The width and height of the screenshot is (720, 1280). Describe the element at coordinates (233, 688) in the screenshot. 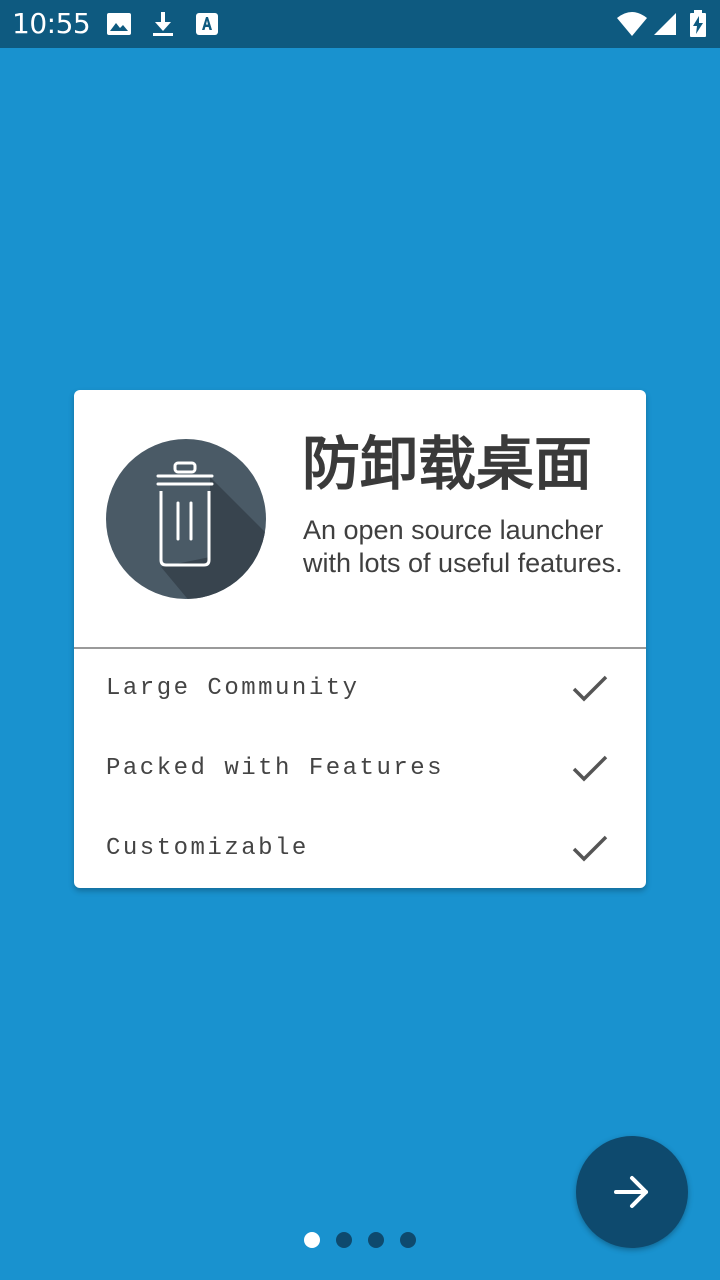

I see `feature-label: Large Community` at that location.